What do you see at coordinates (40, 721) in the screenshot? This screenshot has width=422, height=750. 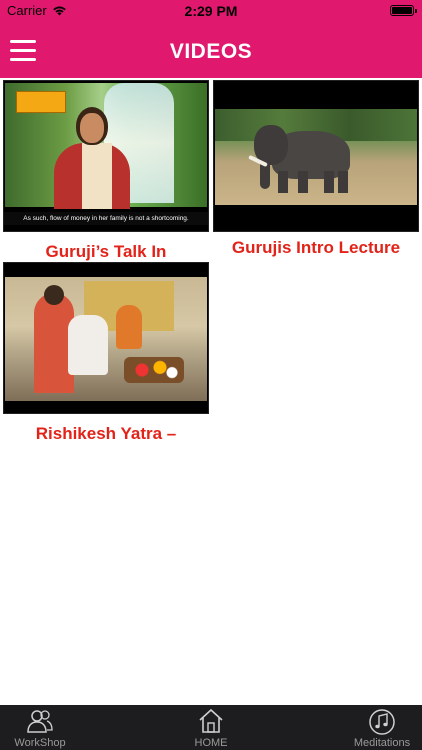 I see `people-icon` at bounding box center [40, 721].